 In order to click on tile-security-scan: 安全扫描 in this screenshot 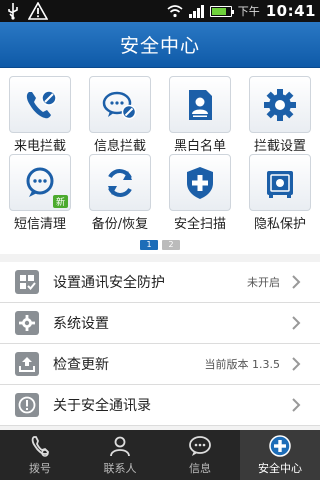, I will do `click(200, 193)`.